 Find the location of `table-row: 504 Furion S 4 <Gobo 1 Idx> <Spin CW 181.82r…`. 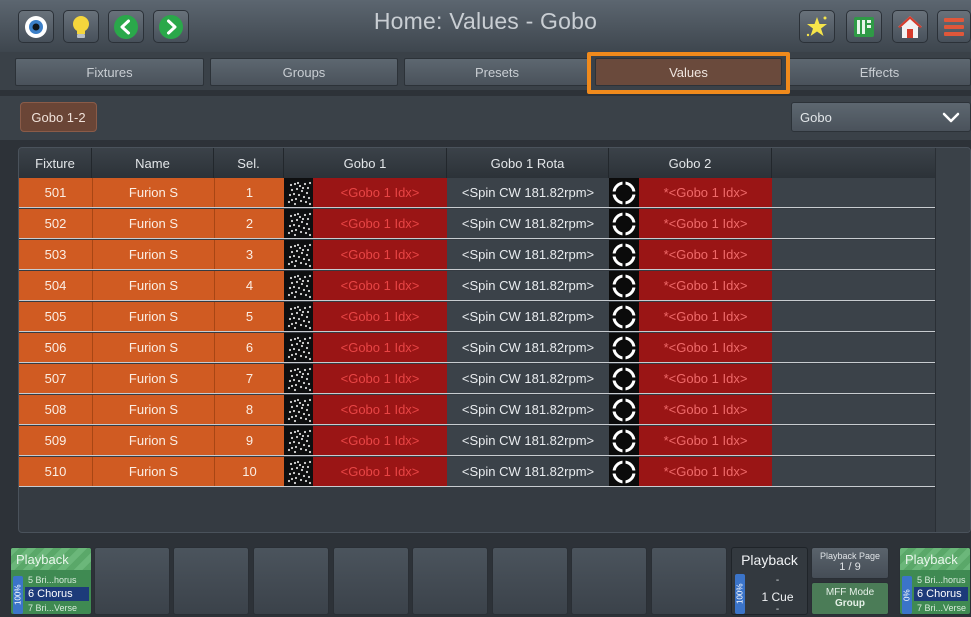

table-row: 504 Furion S 4 <Gobo 1 Idx> <Spin CW 181.82r… is located at coordinates (477, 286).